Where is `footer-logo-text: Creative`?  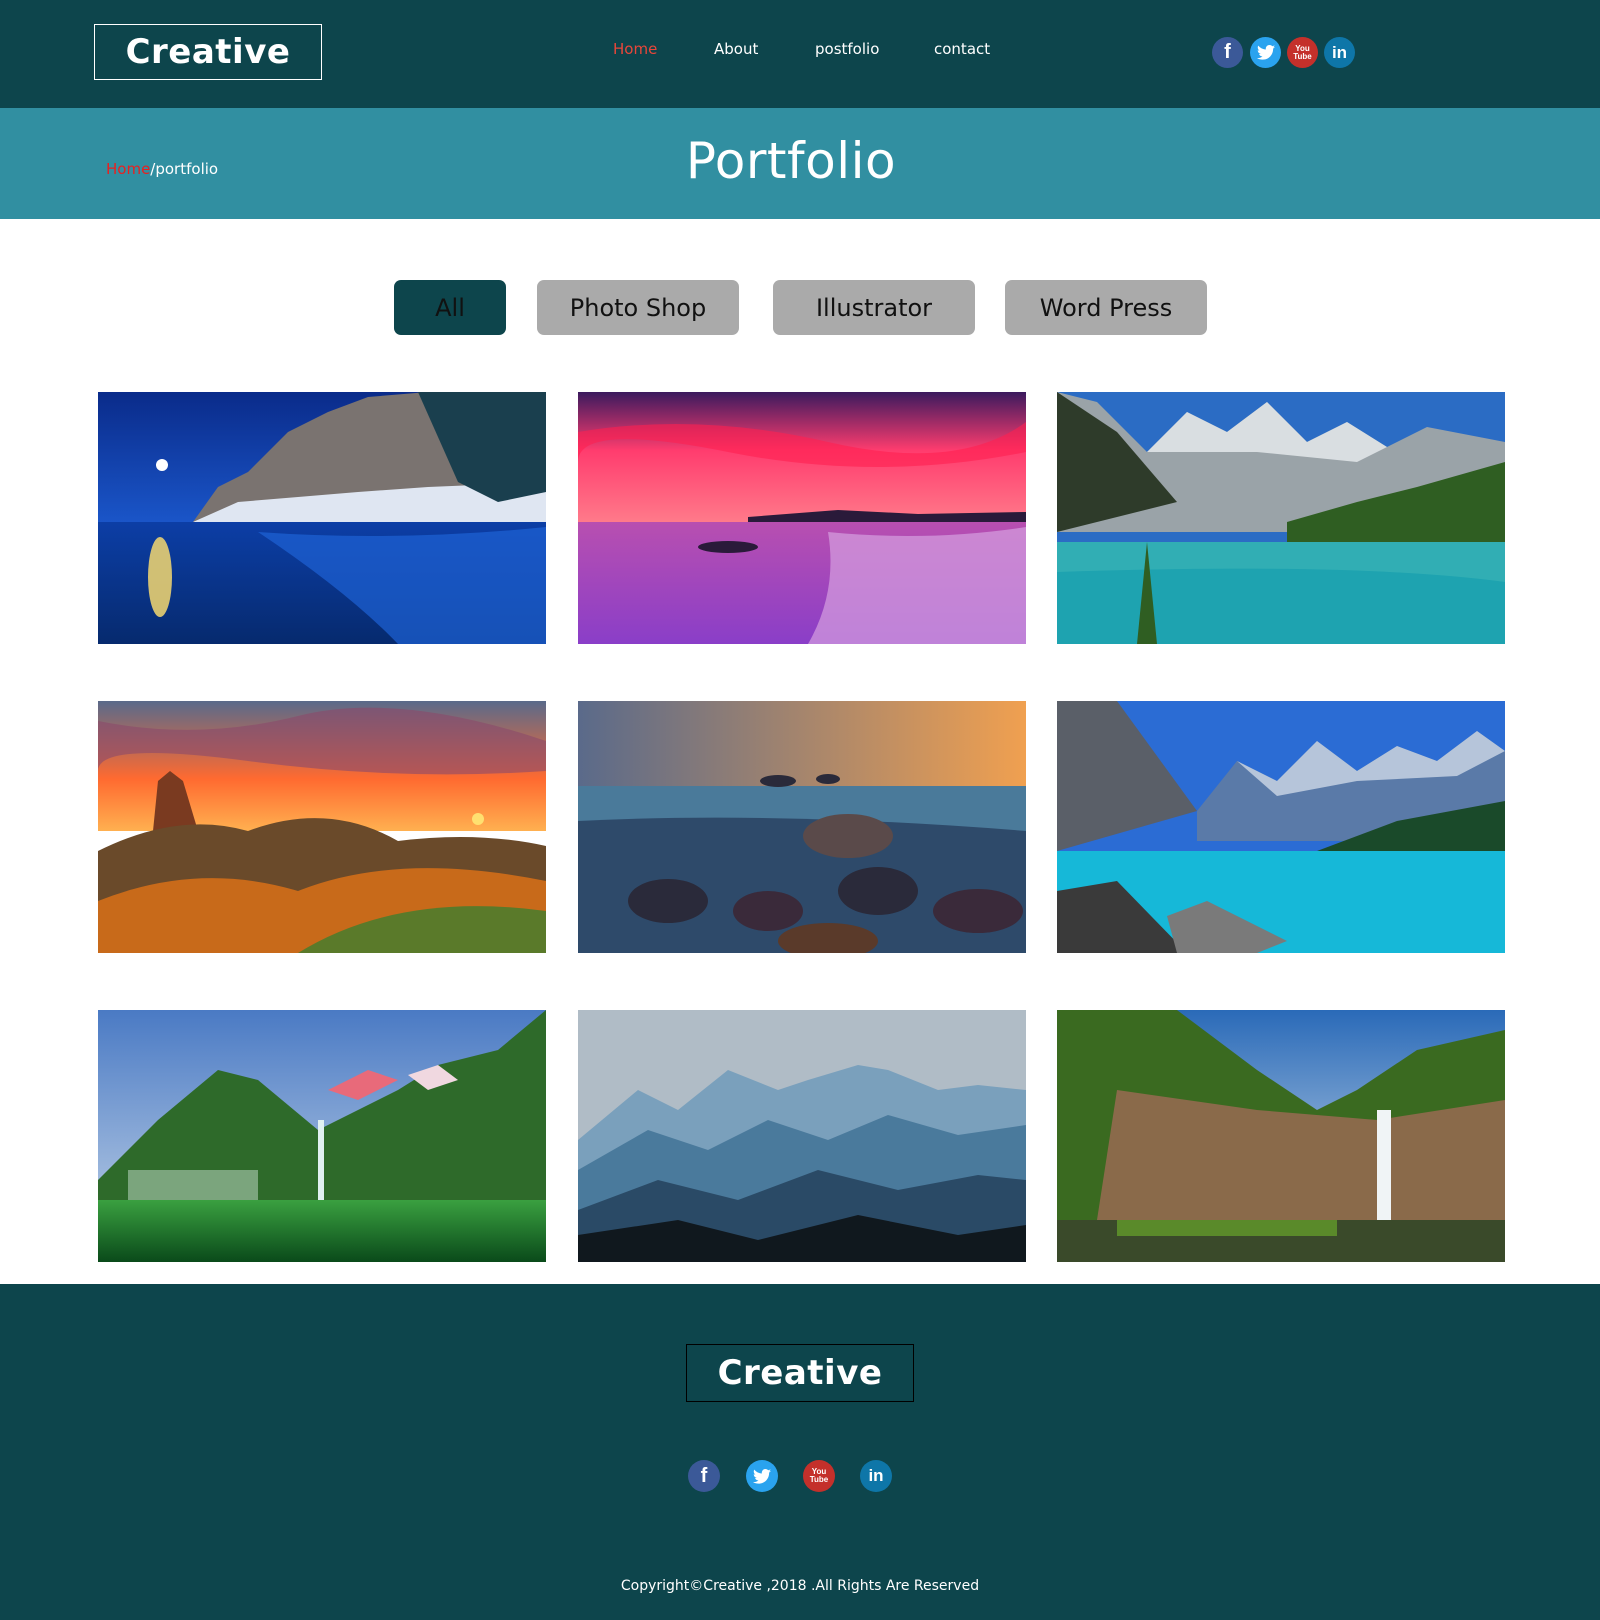
footer-logo-text: Creative is located at coordinates (800, 1373).